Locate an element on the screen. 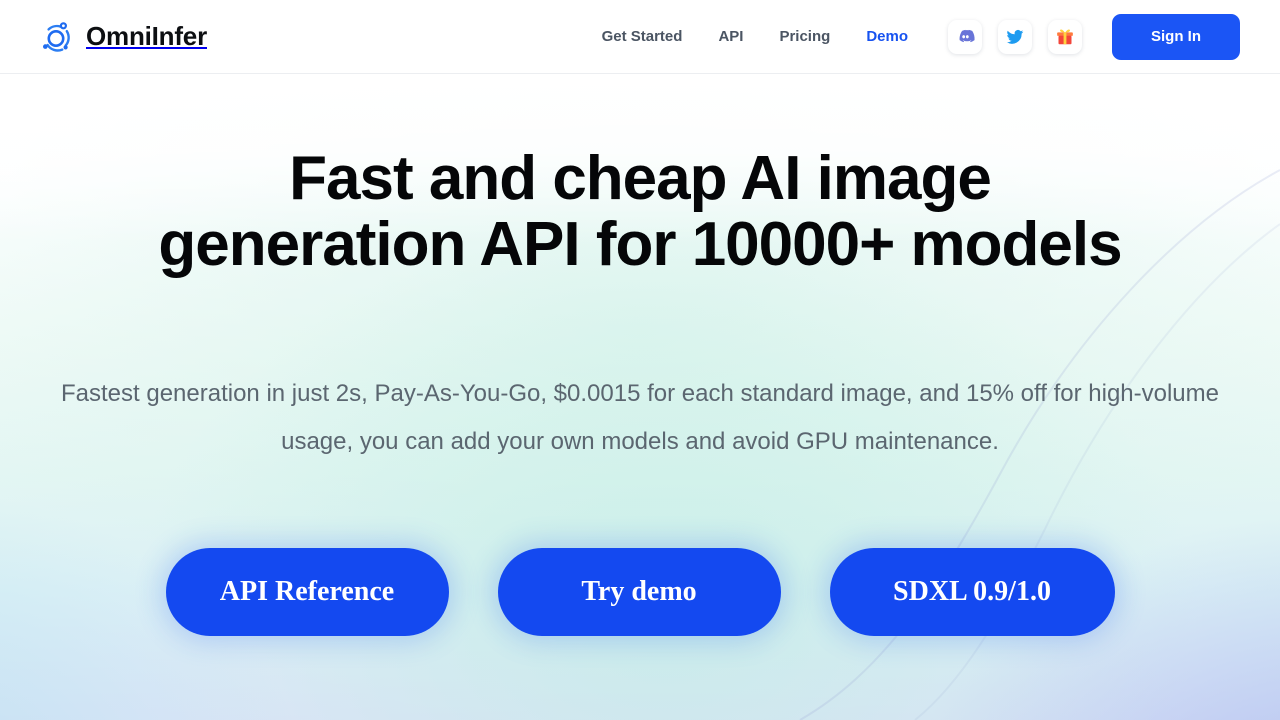 The image size is (1280, 720). sign-in-button: Sign In is located at coordinates (1176, 36).